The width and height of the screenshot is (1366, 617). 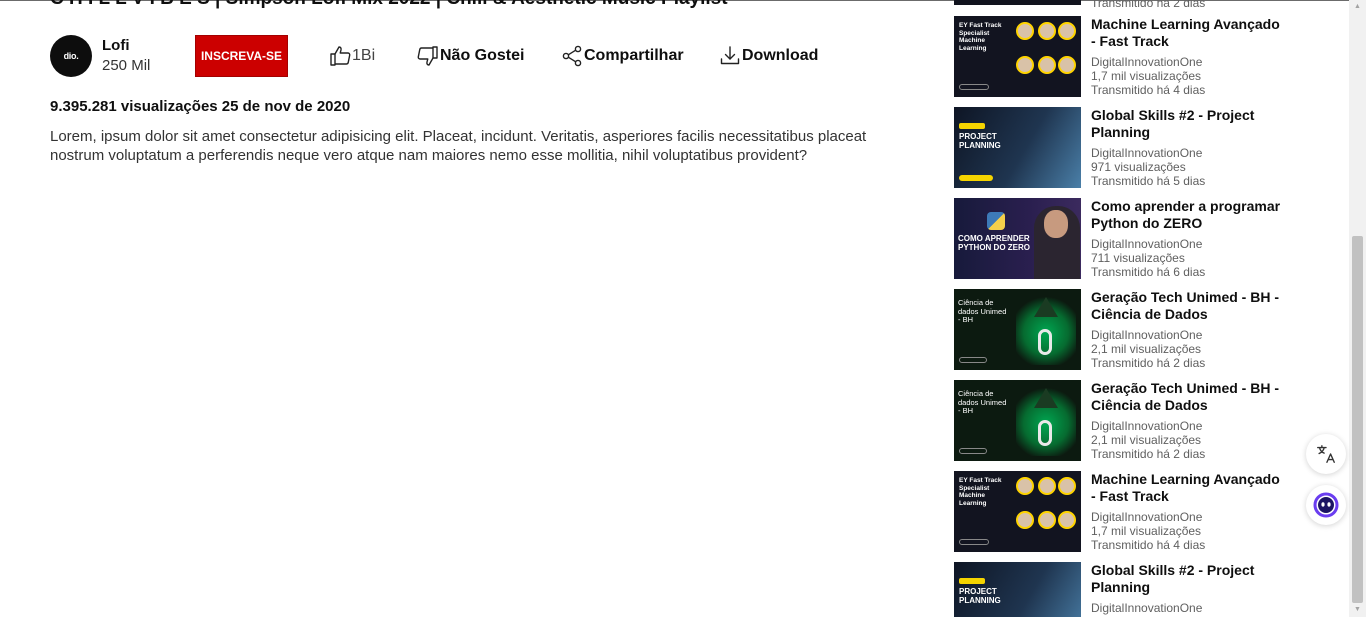 What do you see at coordinates (994, 243) in the screenshot?
I see `thumbnail-caption: COMO APRENDER PYTHON DO ZERO` at bounding box center [994, 243].